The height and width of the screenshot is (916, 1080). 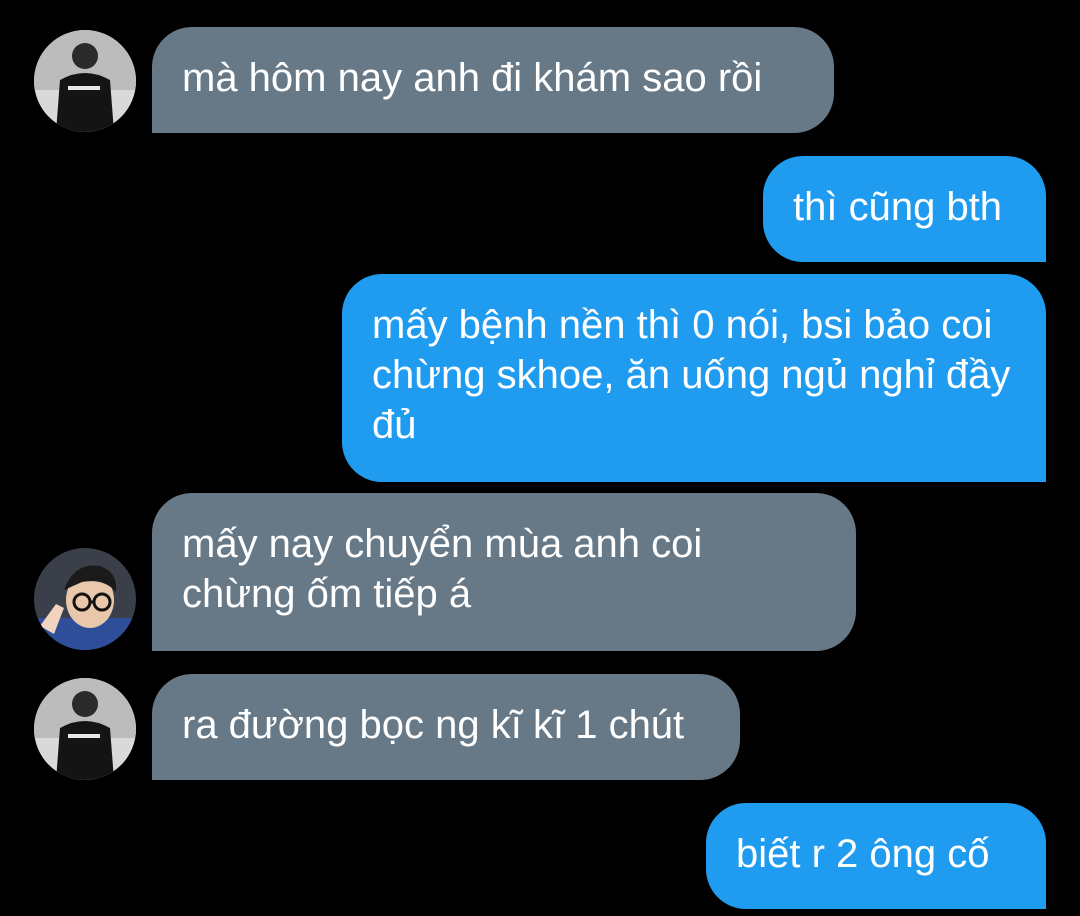 What do you see at coordinates (472, 78) in the screenshot?
I see `message-text: mà hôm nay anh đi khám sao rồi` at bounding box center [472, 78].